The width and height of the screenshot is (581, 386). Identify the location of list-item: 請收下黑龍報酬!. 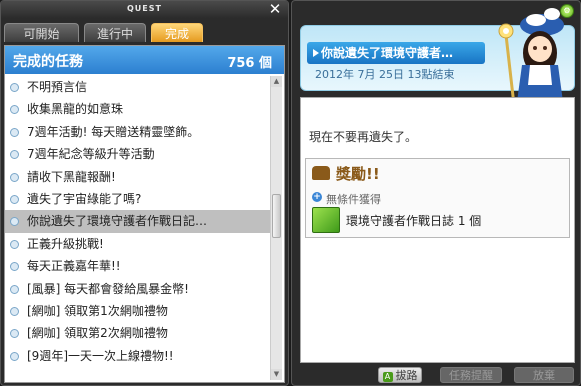
(138, 177).